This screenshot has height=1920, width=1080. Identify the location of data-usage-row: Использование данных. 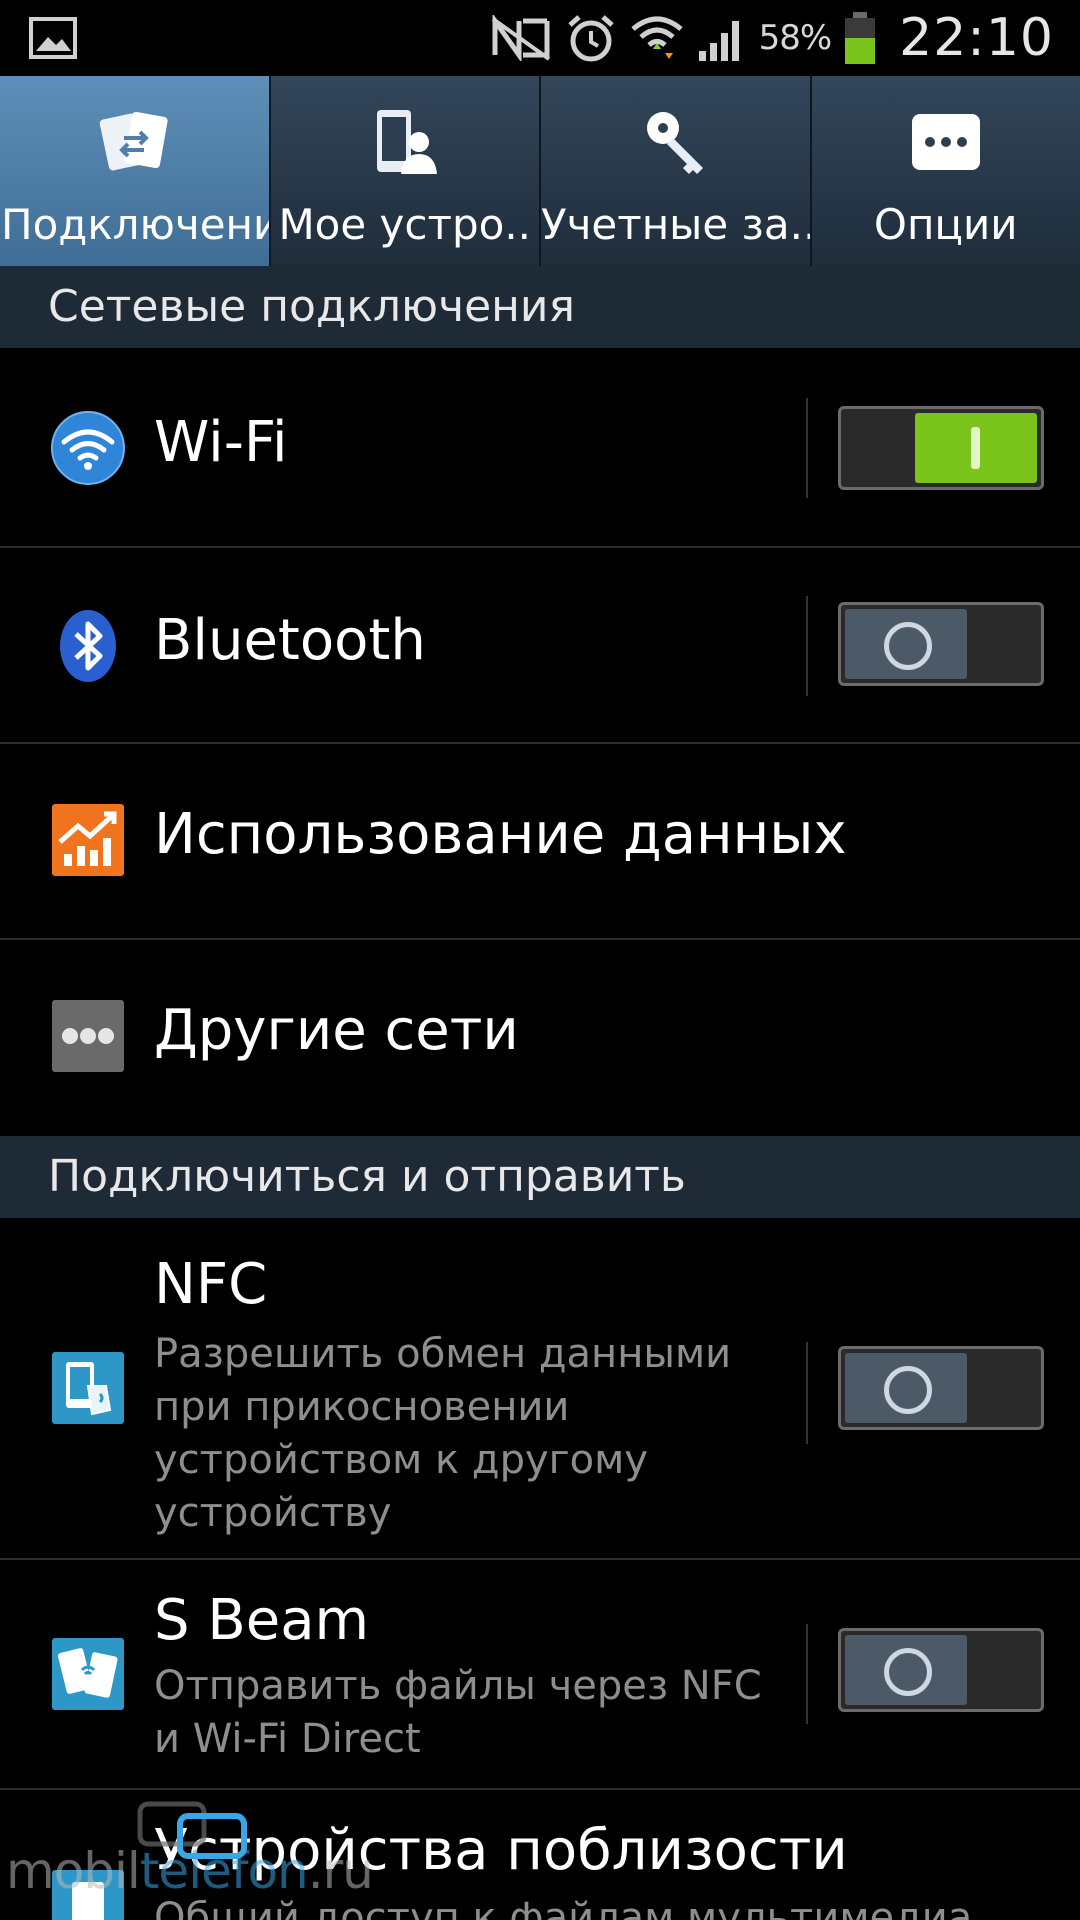
(540, 842).